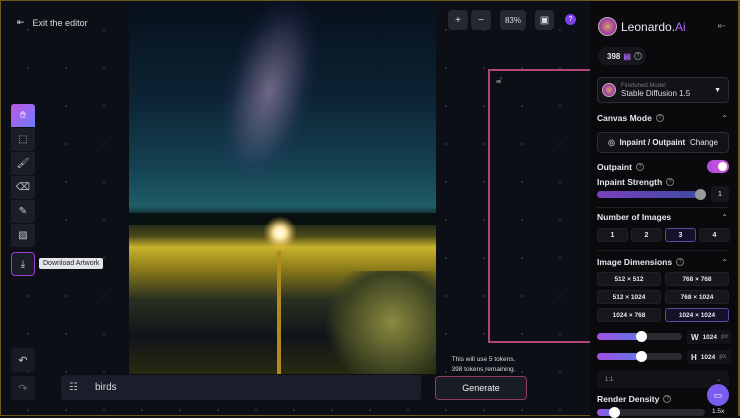 Image resolution: width=740 pixels, height=418 pixels. What do you see at coordinates (279, 312) in the screenshot?
I see `field-path` at bounding box center [279, 312].